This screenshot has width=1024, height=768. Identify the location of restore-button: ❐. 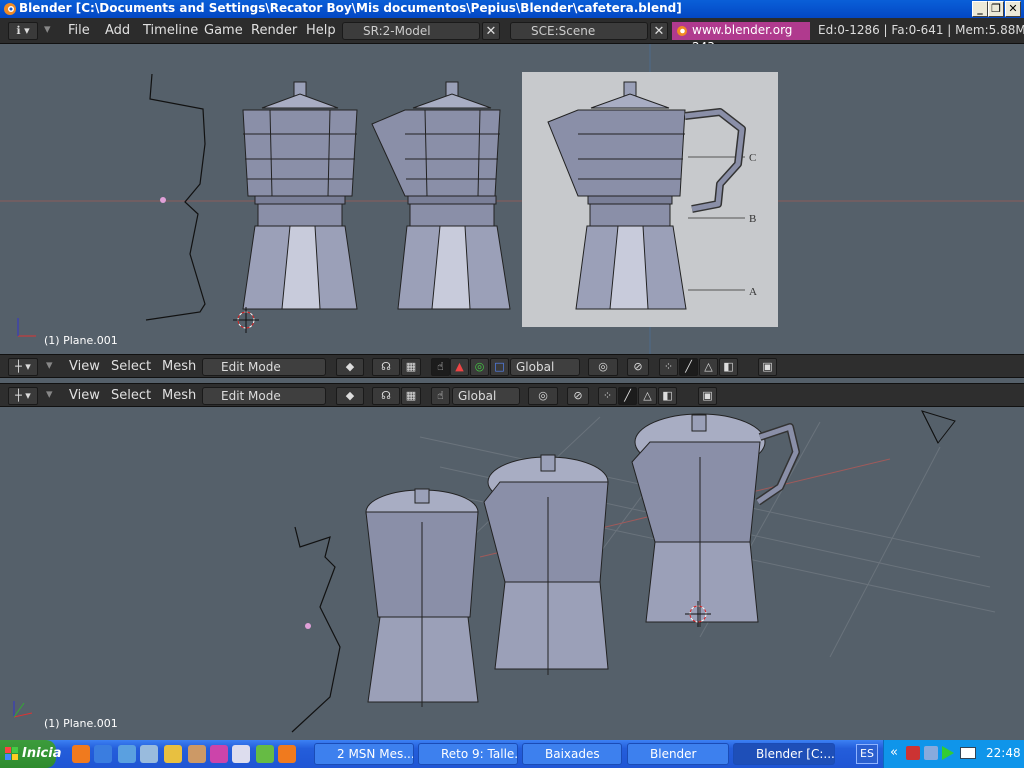
(996, 9).